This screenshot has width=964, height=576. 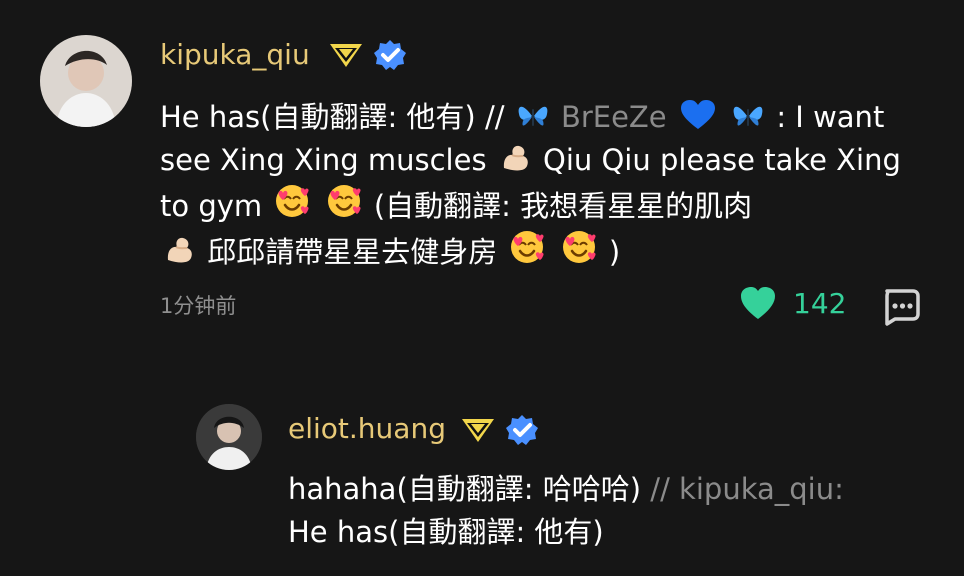 I want to click on reply-username: eliot.huang, so click(x=367, y=429).